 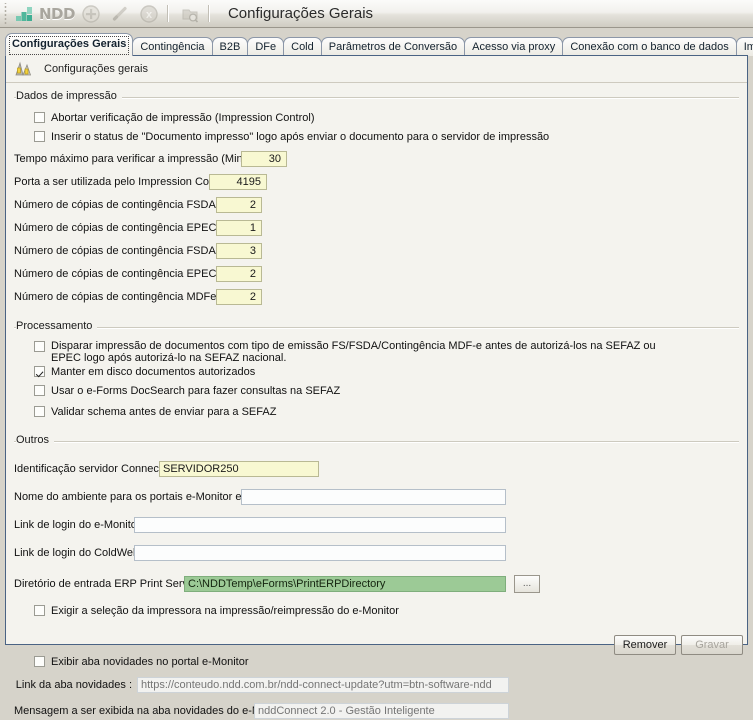 I want to click on link-novidades-input, so click(x=323, y=684).